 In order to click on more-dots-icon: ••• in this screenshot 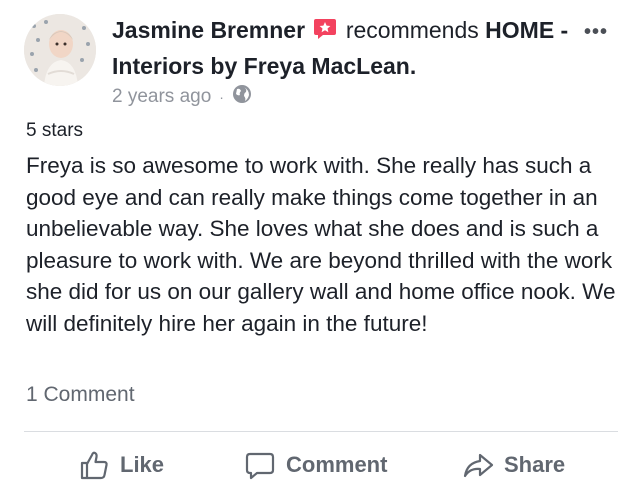, I will do `click(596, 32)`.